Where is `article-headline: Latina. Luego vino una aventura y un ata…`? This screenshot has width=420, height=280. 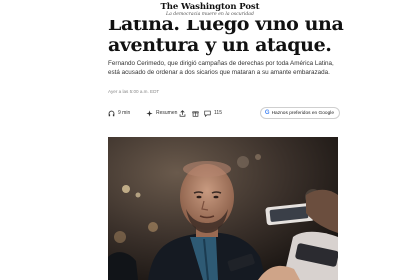
article-headline: Latina. Luego vino una aventura y un ata… is located at coordinates (238, 35).